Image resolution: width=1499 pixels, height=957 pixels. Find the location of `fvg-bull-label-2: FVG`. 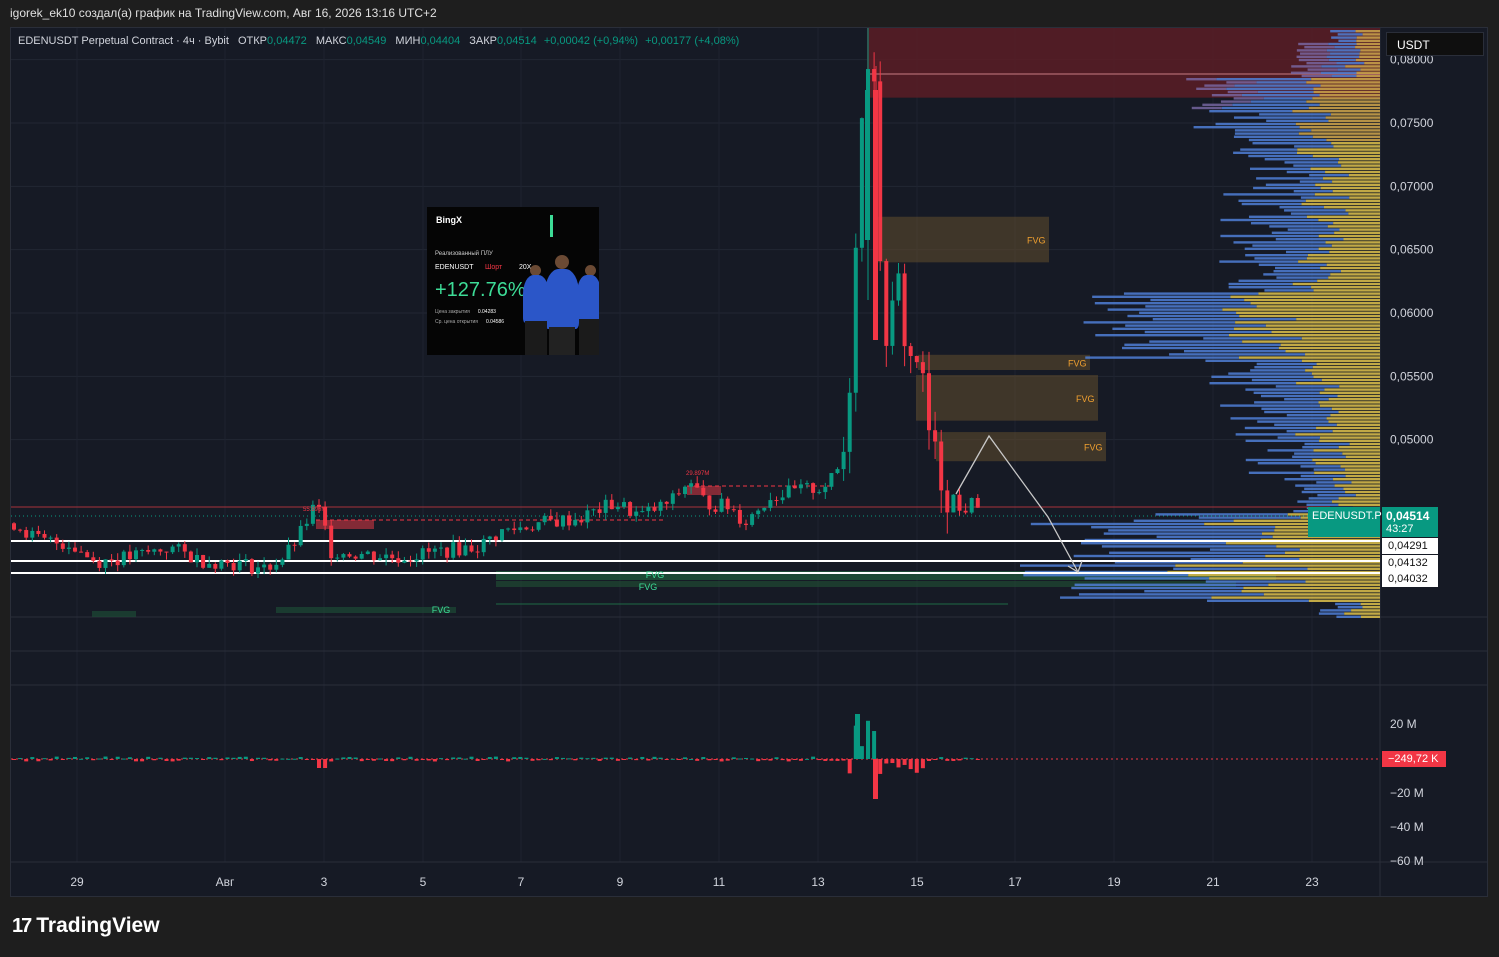

fvg-bull-label-2: FVG is located at coordinates (441, 610).